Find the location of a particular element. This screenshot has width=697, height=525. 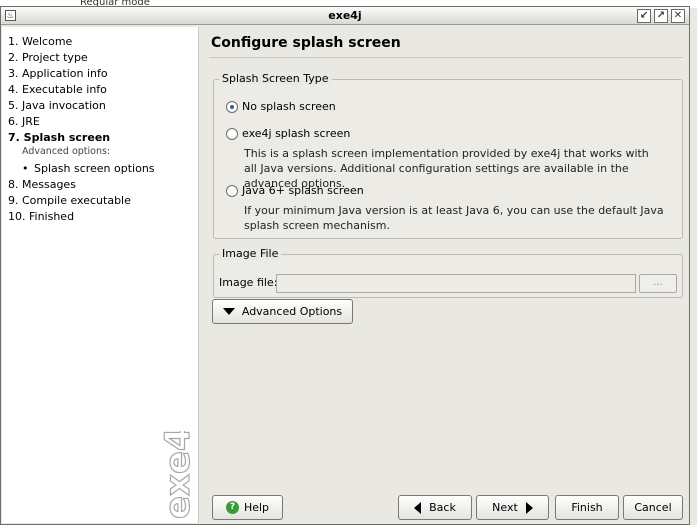

image-file-group-label: Image File is located at coordinates (250, 253).